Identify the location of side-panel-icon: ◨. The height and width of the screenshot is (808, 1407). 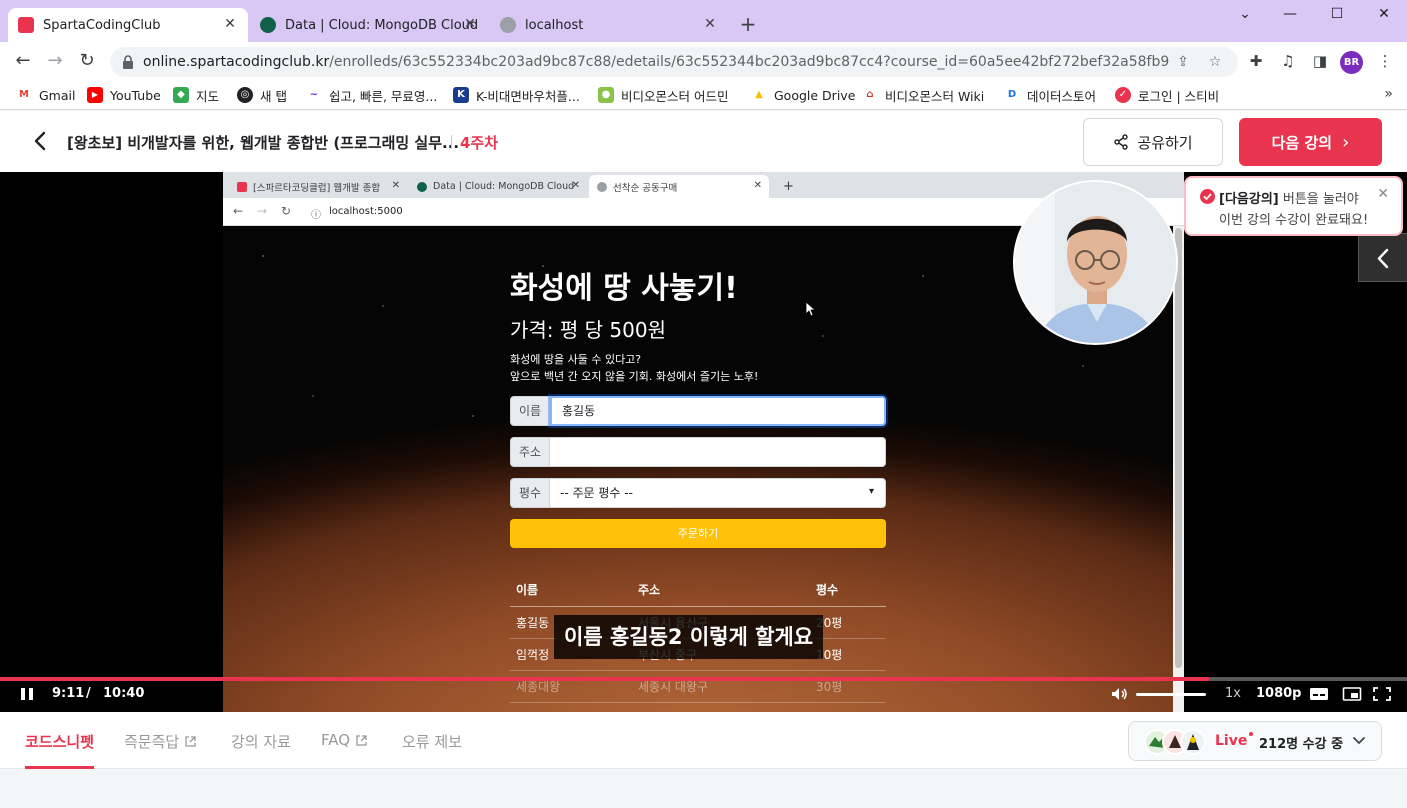
(1320, 61).